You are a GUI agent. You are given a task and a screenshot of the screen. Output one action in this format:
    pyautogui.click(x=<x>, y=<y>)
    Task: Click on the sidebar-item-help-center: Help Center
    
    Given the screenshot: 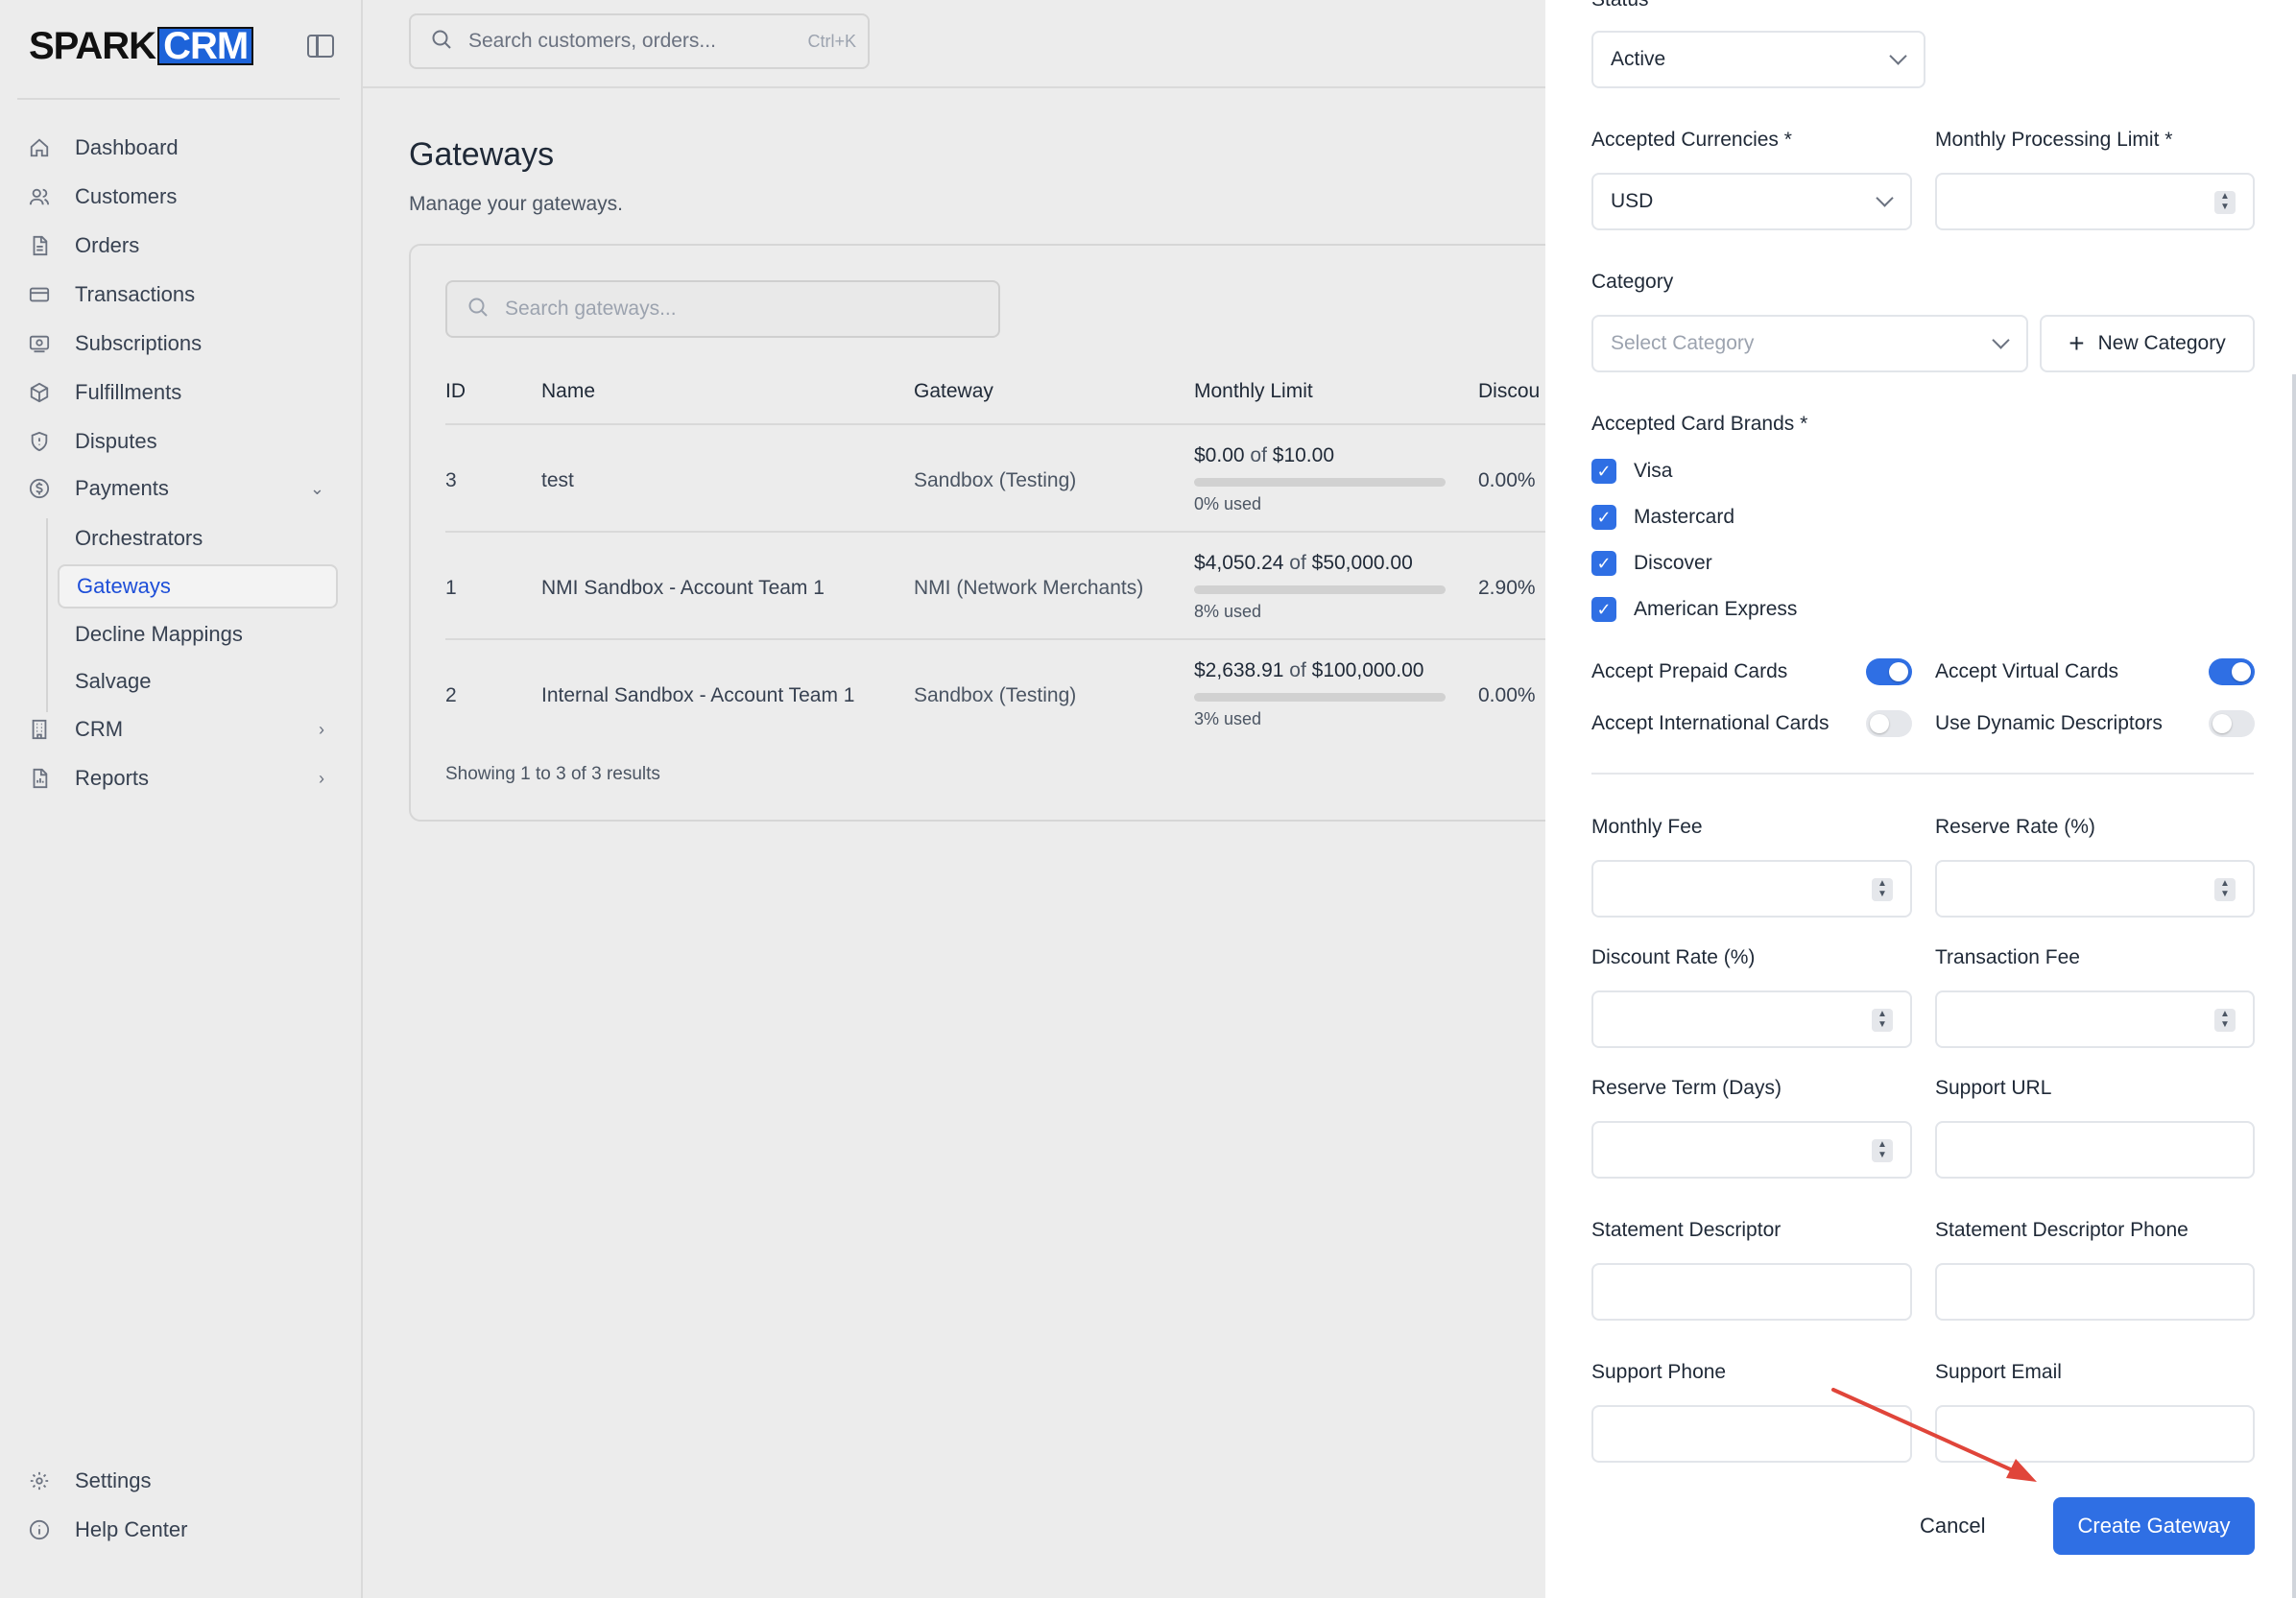 What is the action you would take?
    pyautogui.click(x=182, y=1530)
    